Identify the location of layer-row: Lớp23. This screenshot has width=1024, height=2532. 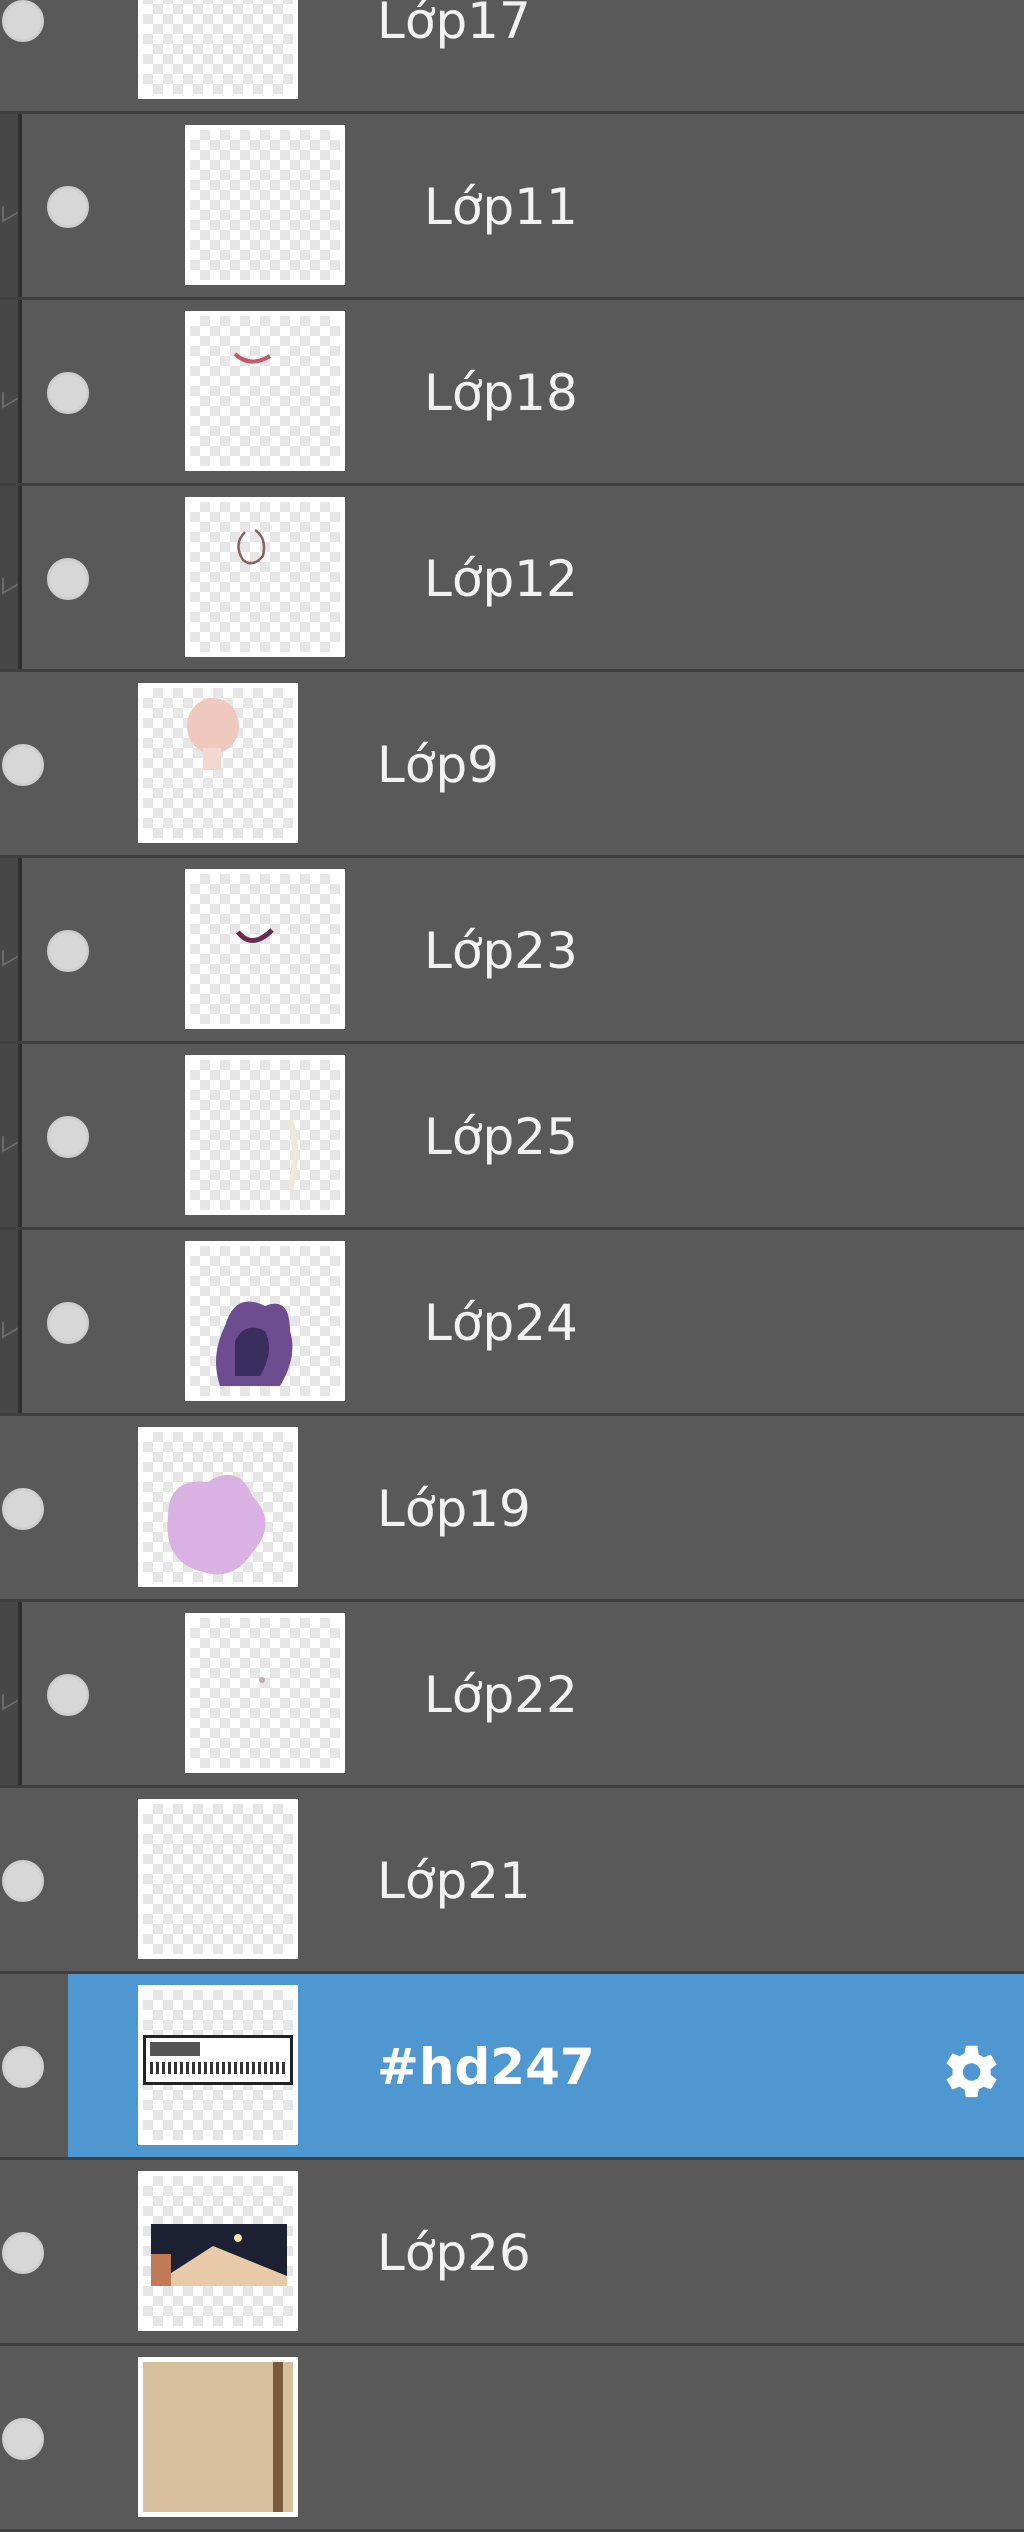
(512, 951).